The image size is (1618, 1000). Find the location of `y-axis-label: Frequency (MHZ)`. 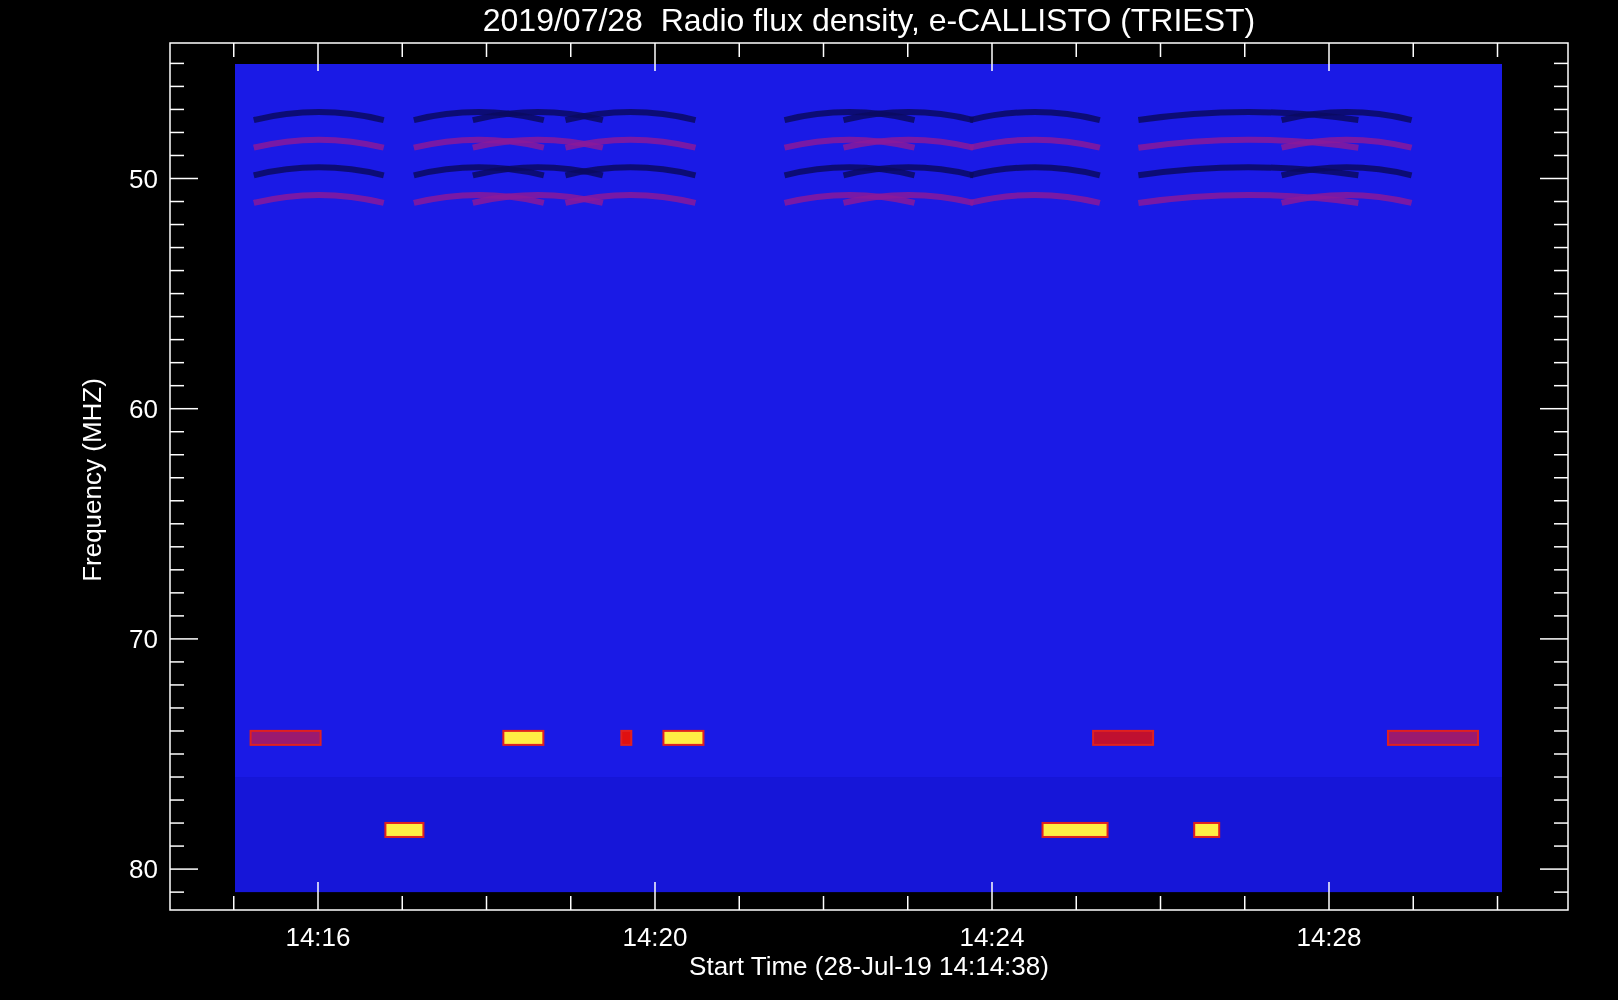

y-axis-label: Frequency (MHZ) is located at coordinates (92, 480).